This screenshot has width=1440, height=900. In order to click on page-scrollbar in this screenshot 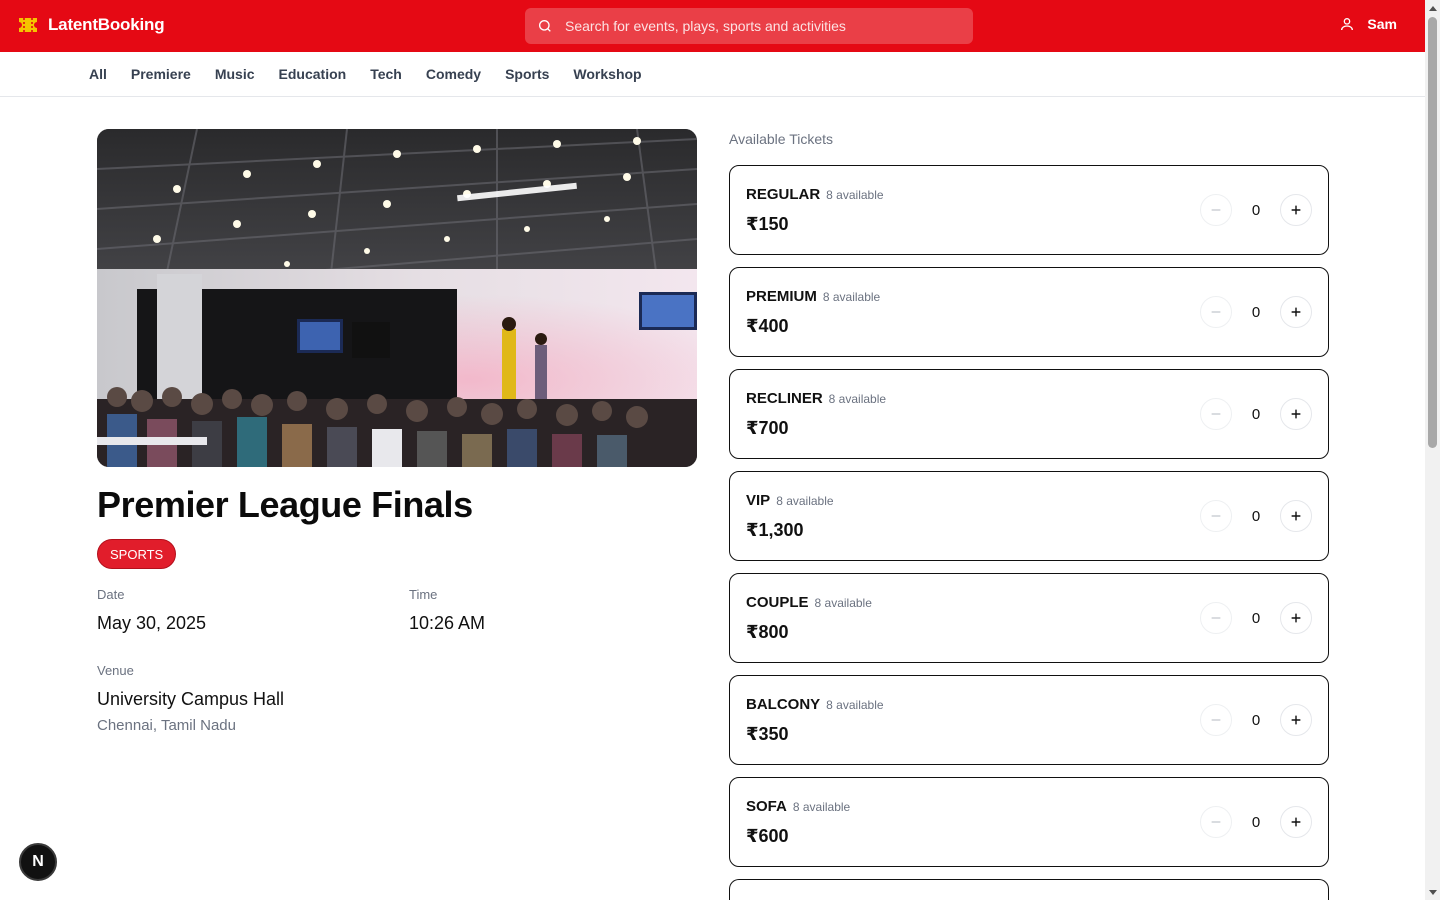, I will do `click(1432, 450)`.